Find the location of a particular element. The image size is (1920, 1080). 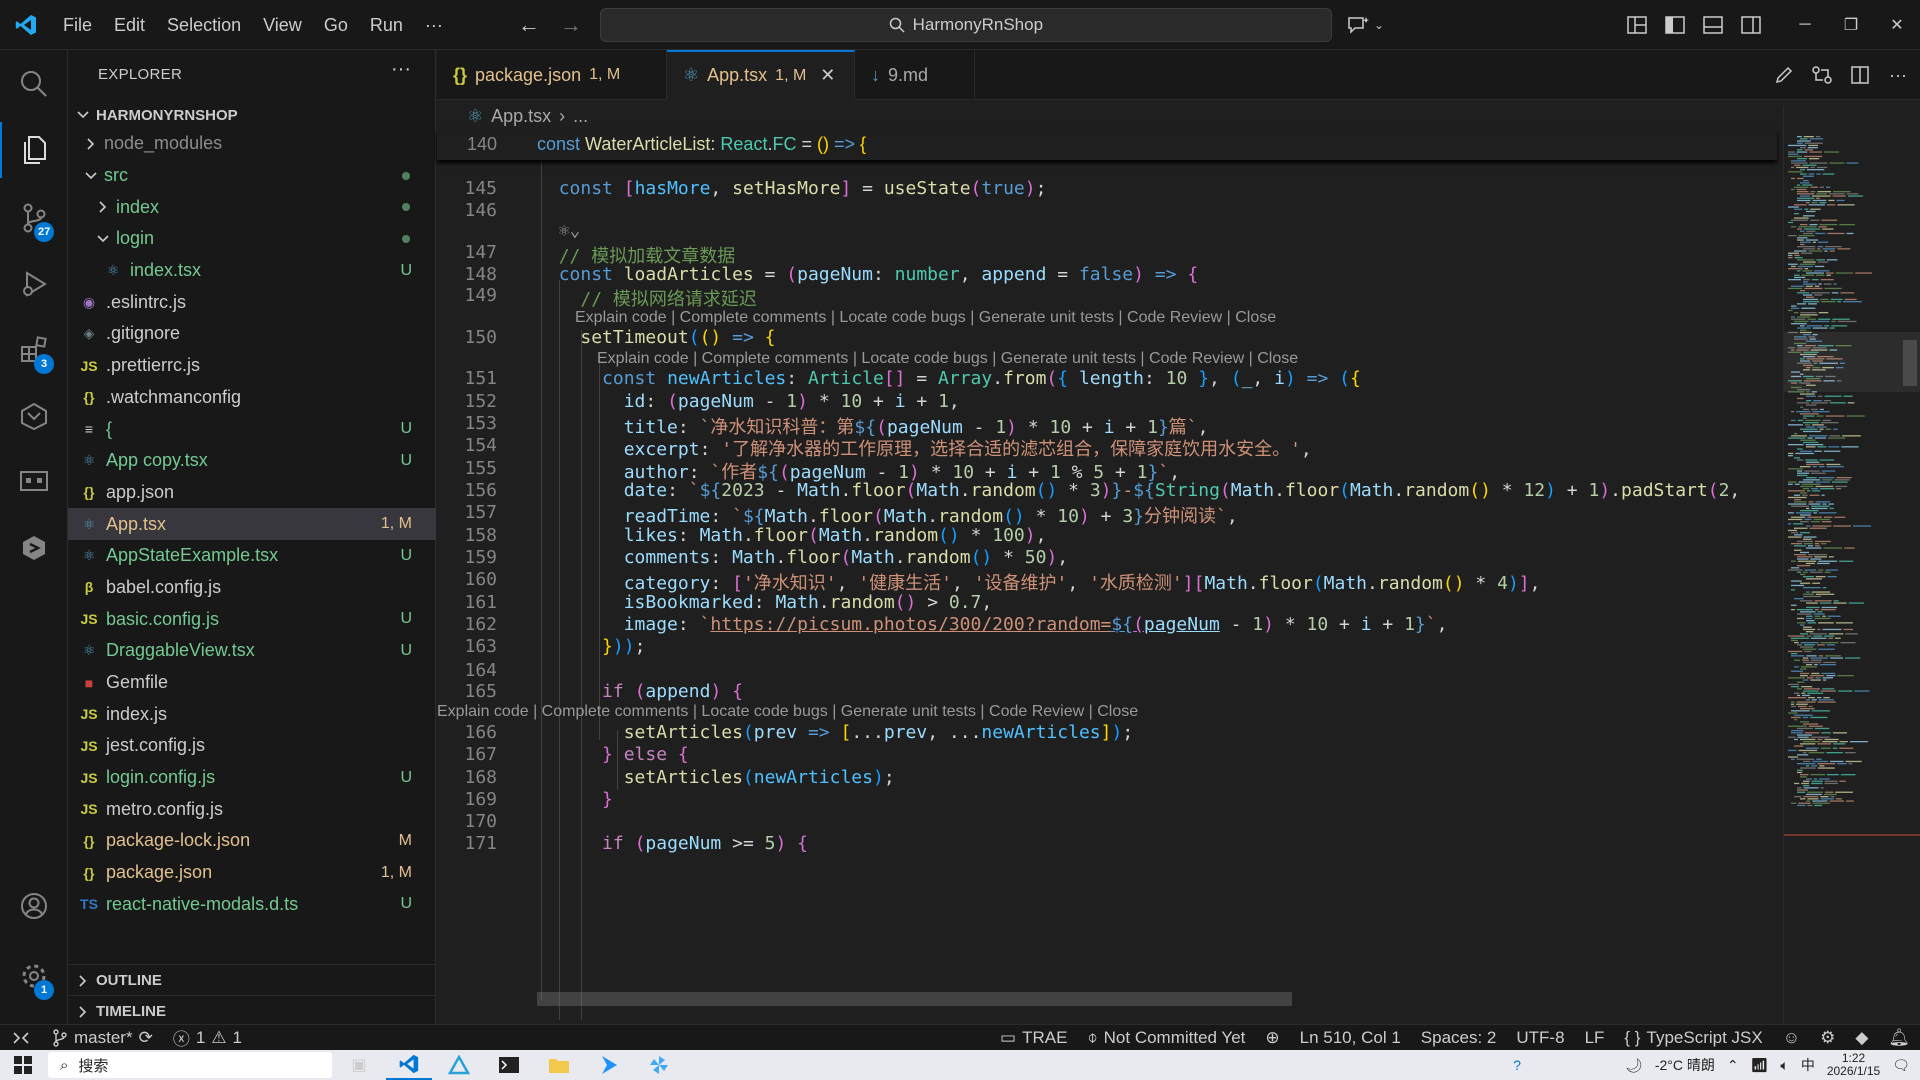

section-outline: OUTLINE is located at coordinates (252, 980).